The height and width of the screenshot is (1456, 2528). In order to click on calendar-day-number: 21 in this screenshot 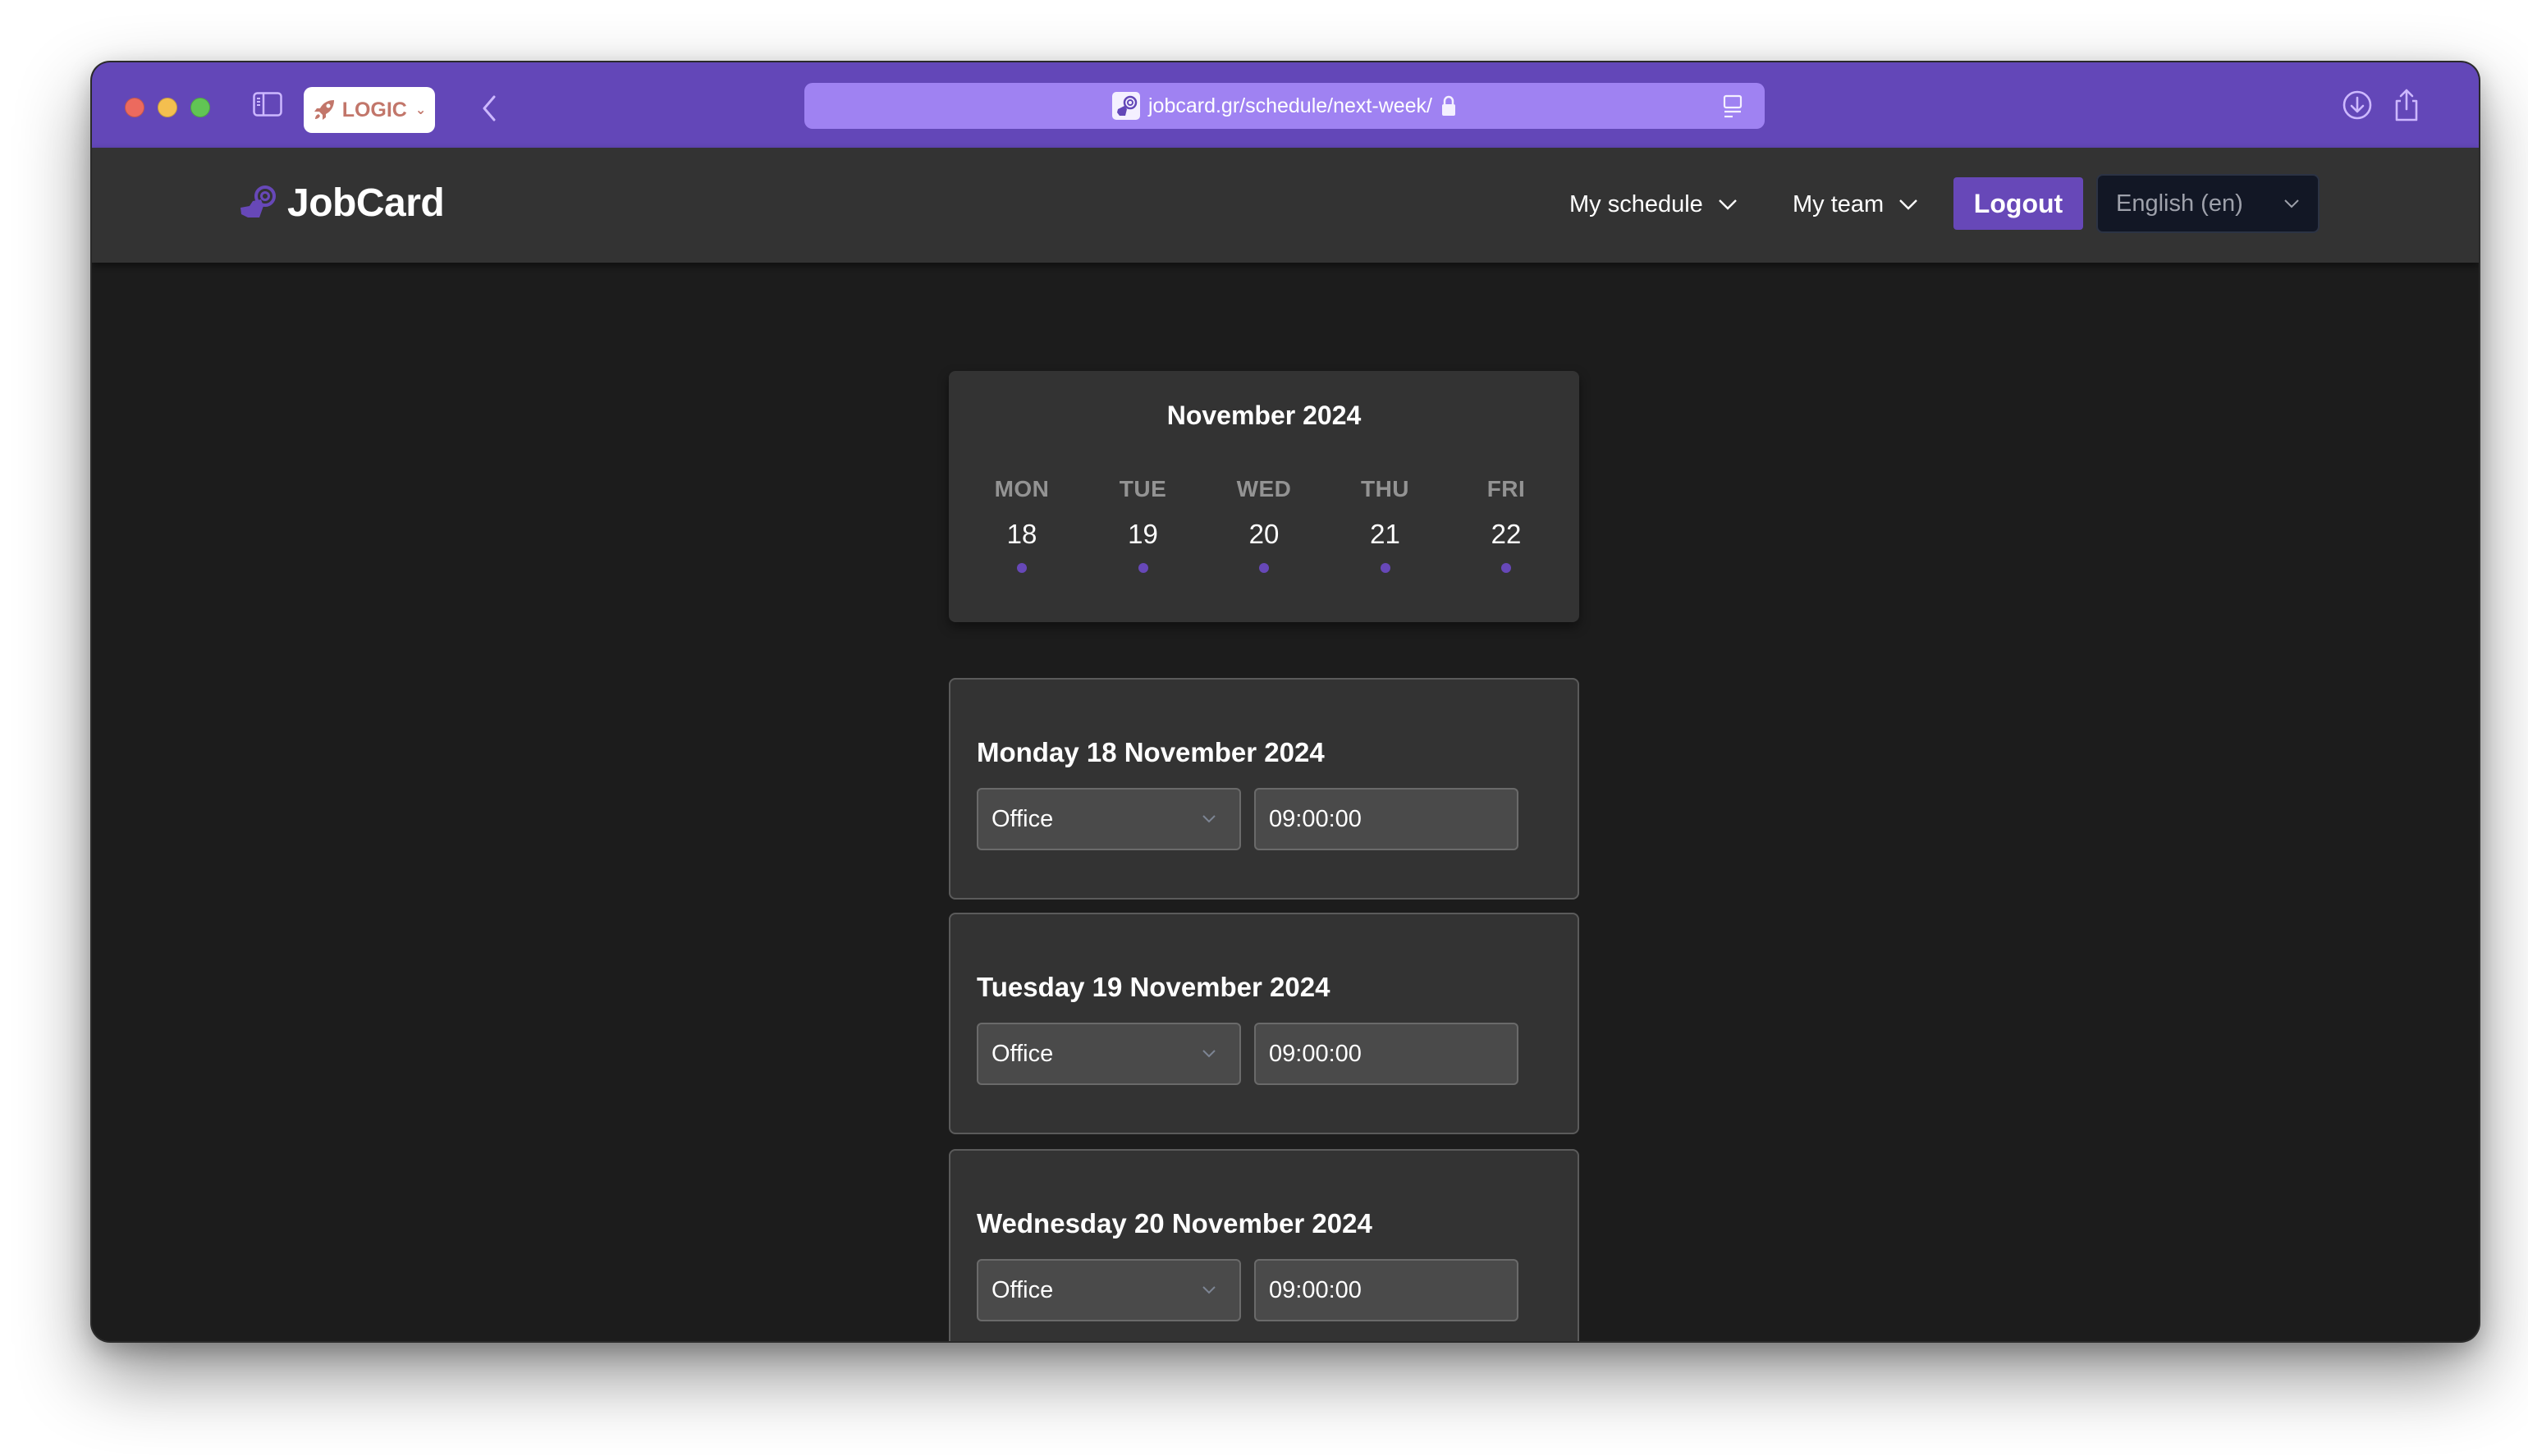, I will do `click(1385, 534)`.